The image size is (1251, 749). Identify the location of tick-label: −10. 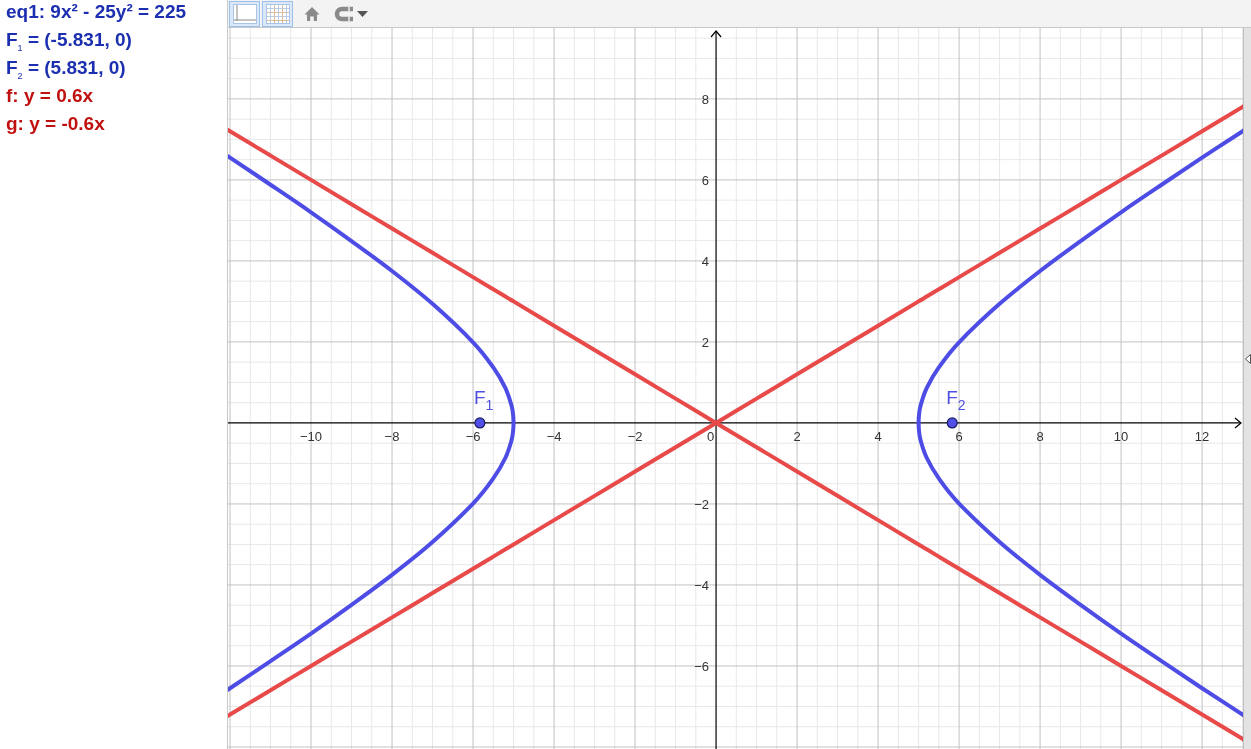
(311, 436).